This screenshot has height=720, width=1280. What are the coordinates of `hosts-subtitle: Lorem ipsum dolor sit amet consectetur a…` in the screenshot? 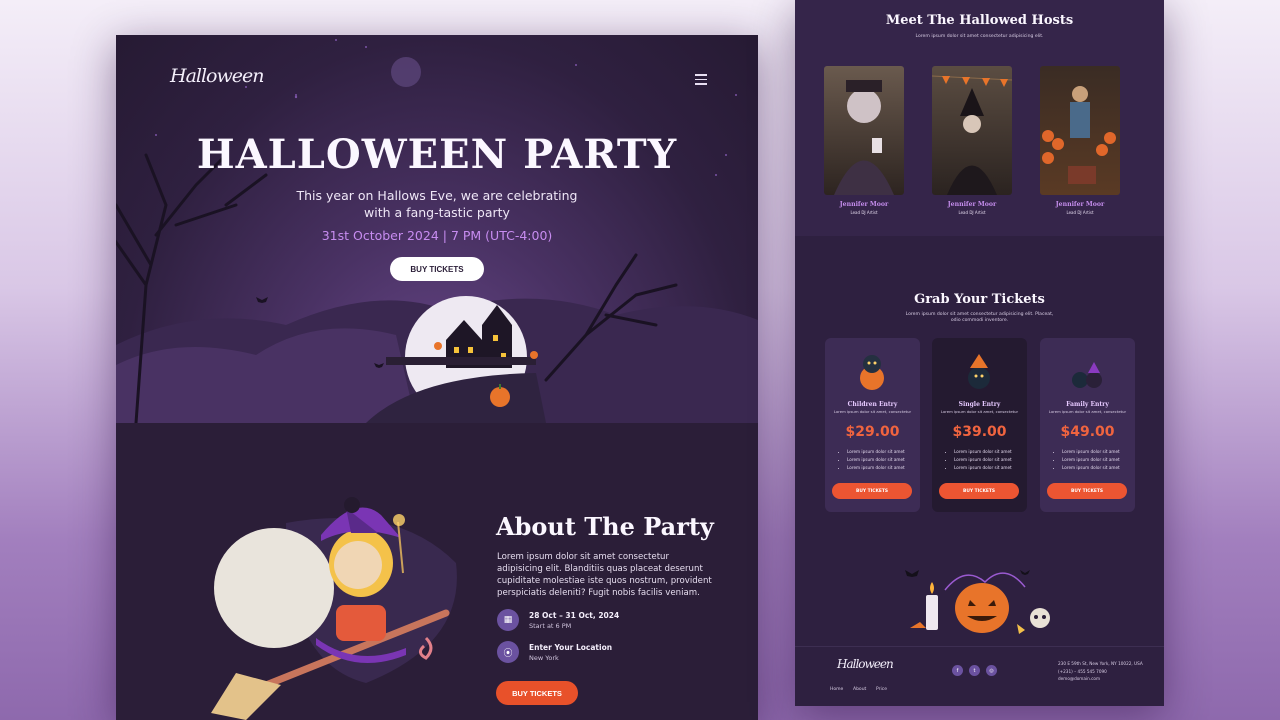 It's located at (979, 36).